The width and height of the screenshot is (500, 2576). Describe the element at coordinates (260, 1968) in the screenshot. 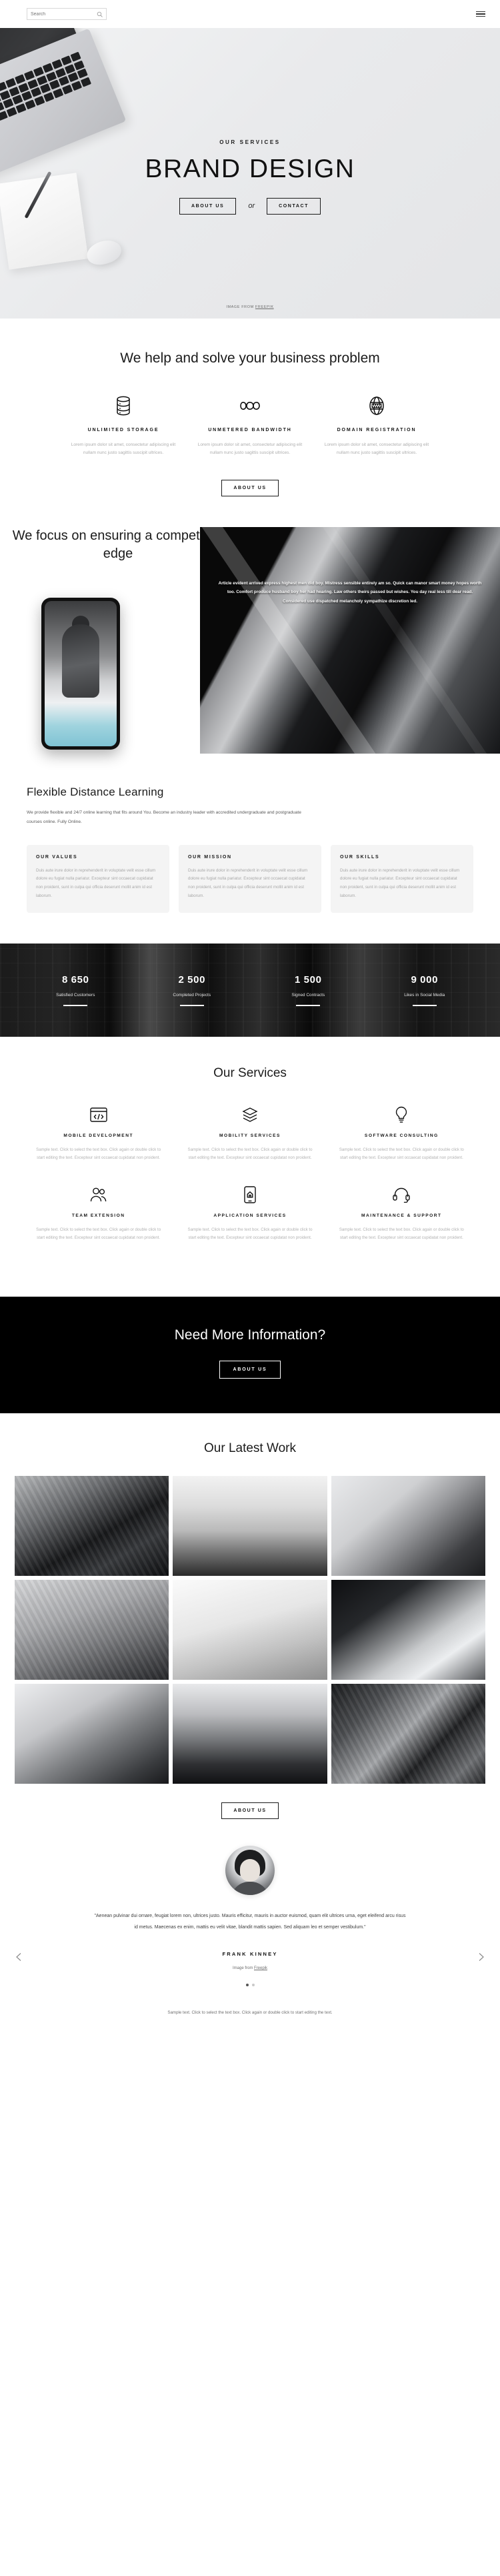

I see `testimonial-credit-link: Freepik` at that location.